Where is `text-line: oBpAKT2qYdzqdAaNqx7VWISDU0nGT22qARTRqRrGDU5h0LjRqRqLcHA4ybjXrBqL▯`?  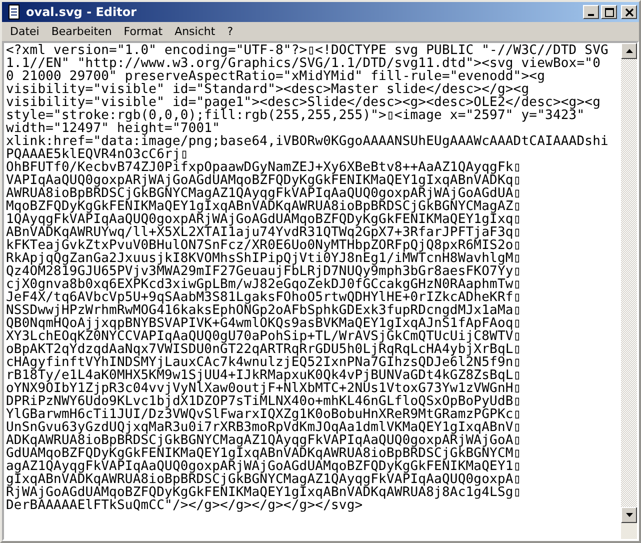 text-line: oBpAKT2qYdzqdAaNqx7VWISDU0nGT22qARTRqRrGDU5h0LjRqRqLcHA4ybjXrBqL▯ is located at coordinates (264, 349).